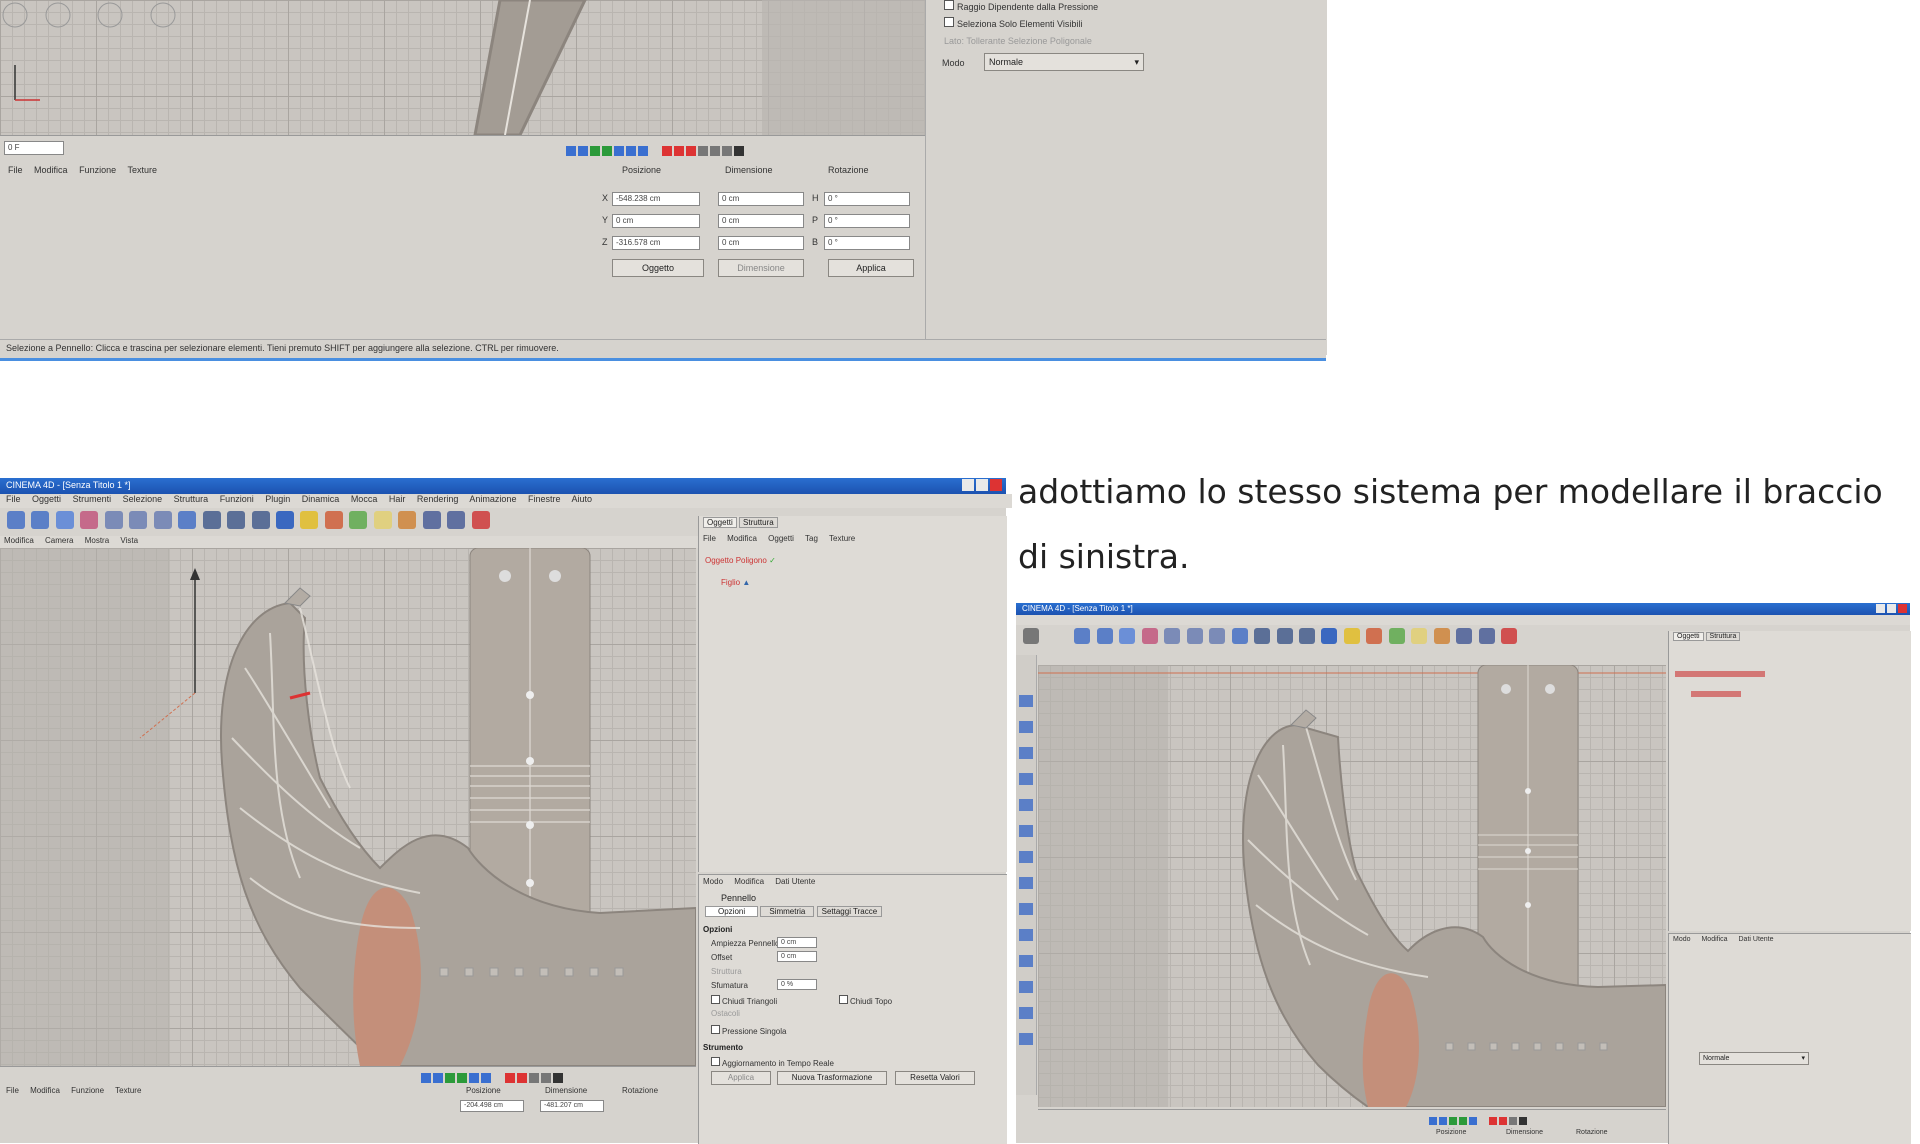 The height and width of the screenshot is (1144, 1920). Describe the element at coordinates (1329, 636) in the screenshot. I see `cube-icon` at that location.